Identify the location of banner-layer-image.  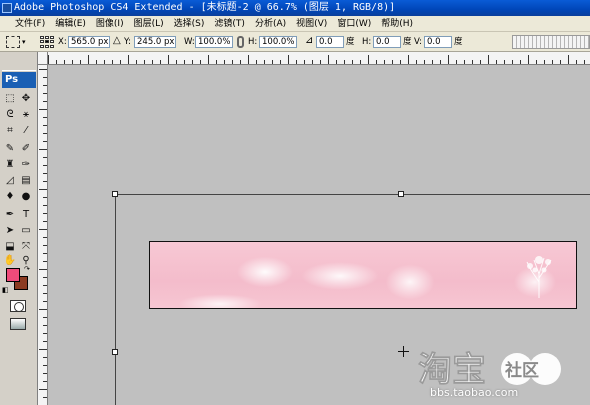
(363, 275).